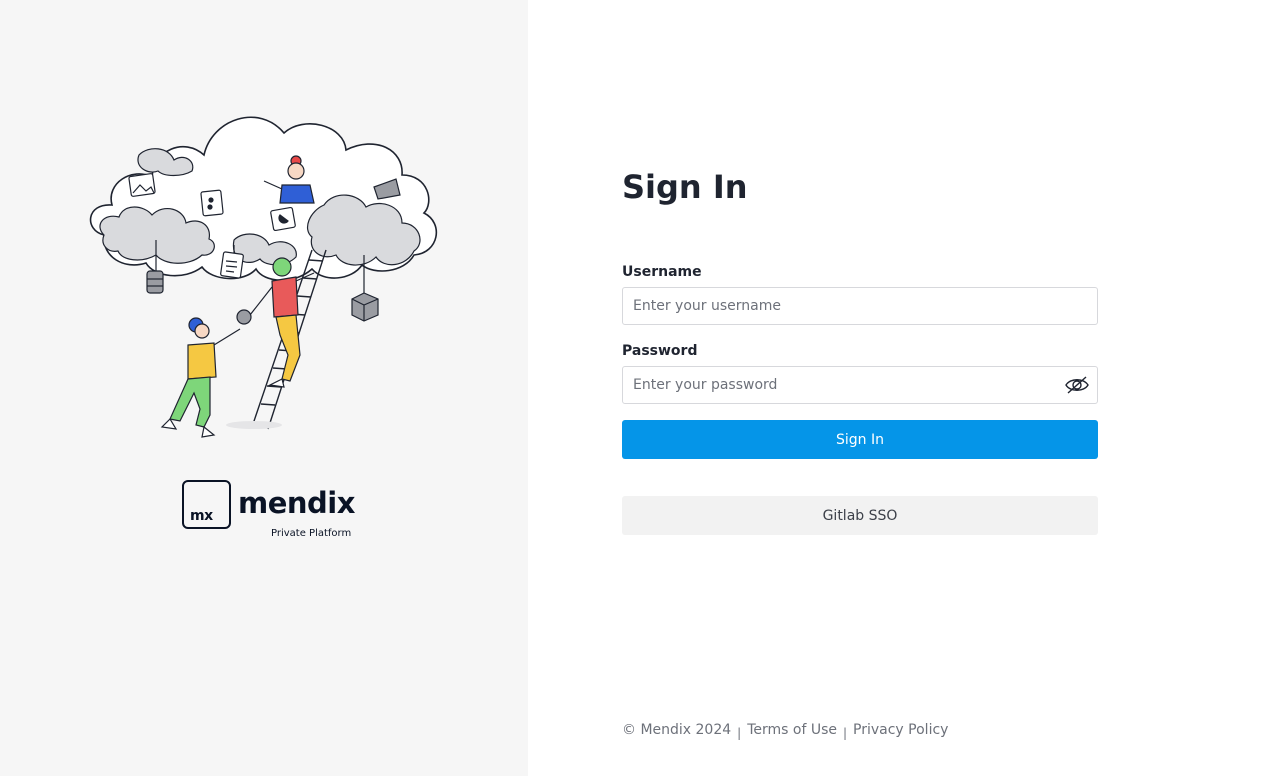 This screenshot has height=776, width=1268. I want to click on page-title: Sign In, so click(685, 187).